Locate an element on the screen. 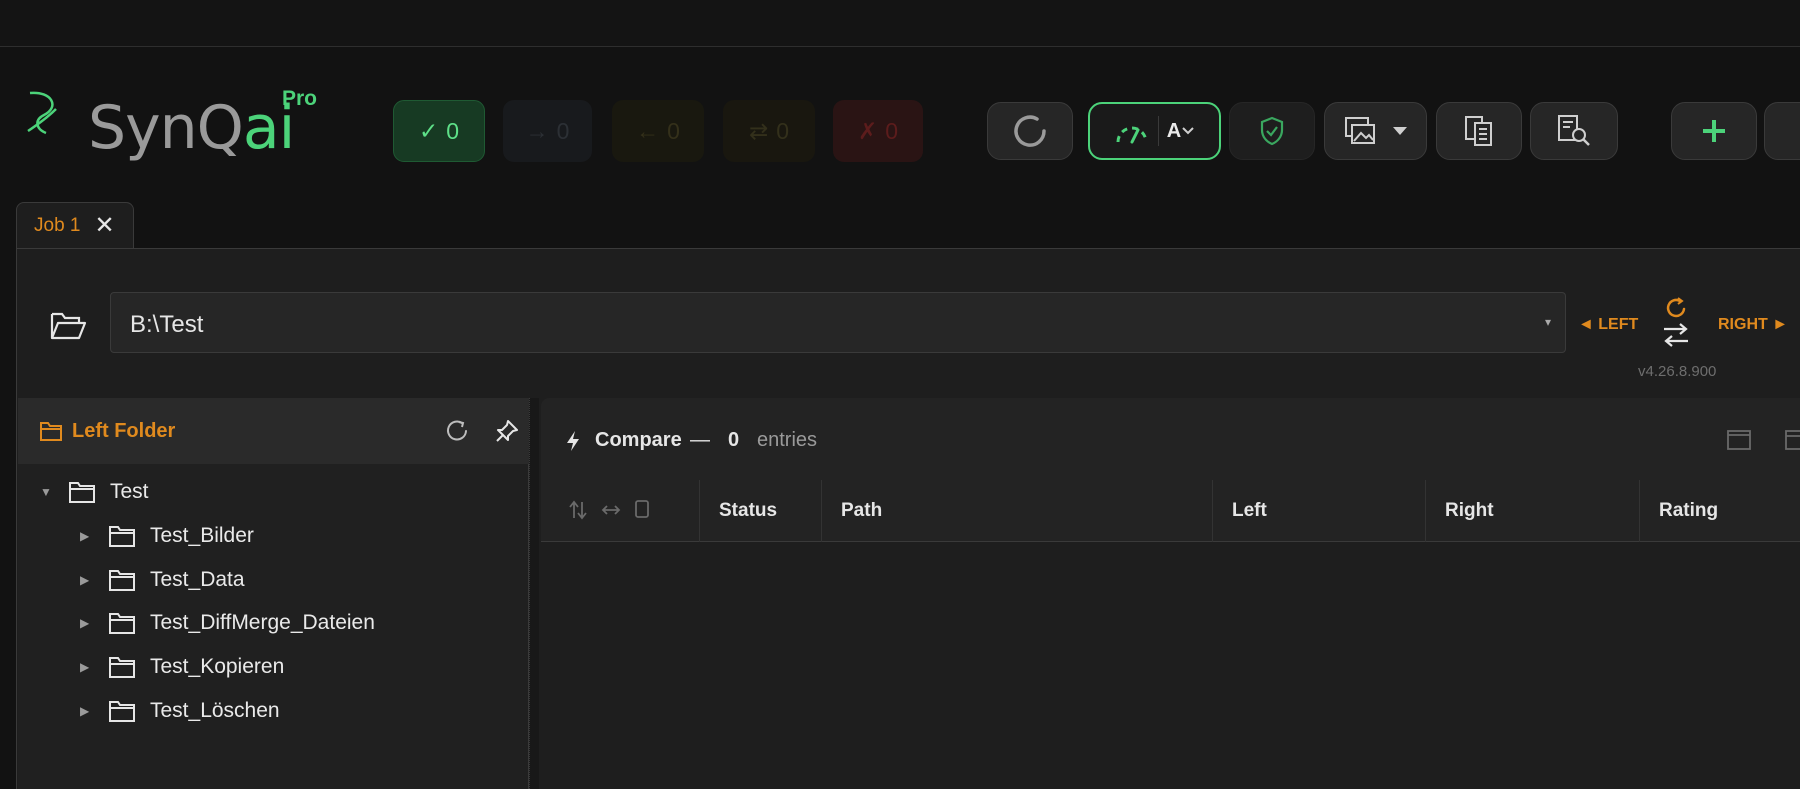 The width and height of the screenshot is (1800, 789). error-count-badge: ✗ 0 is located at coordinates (878, 131).